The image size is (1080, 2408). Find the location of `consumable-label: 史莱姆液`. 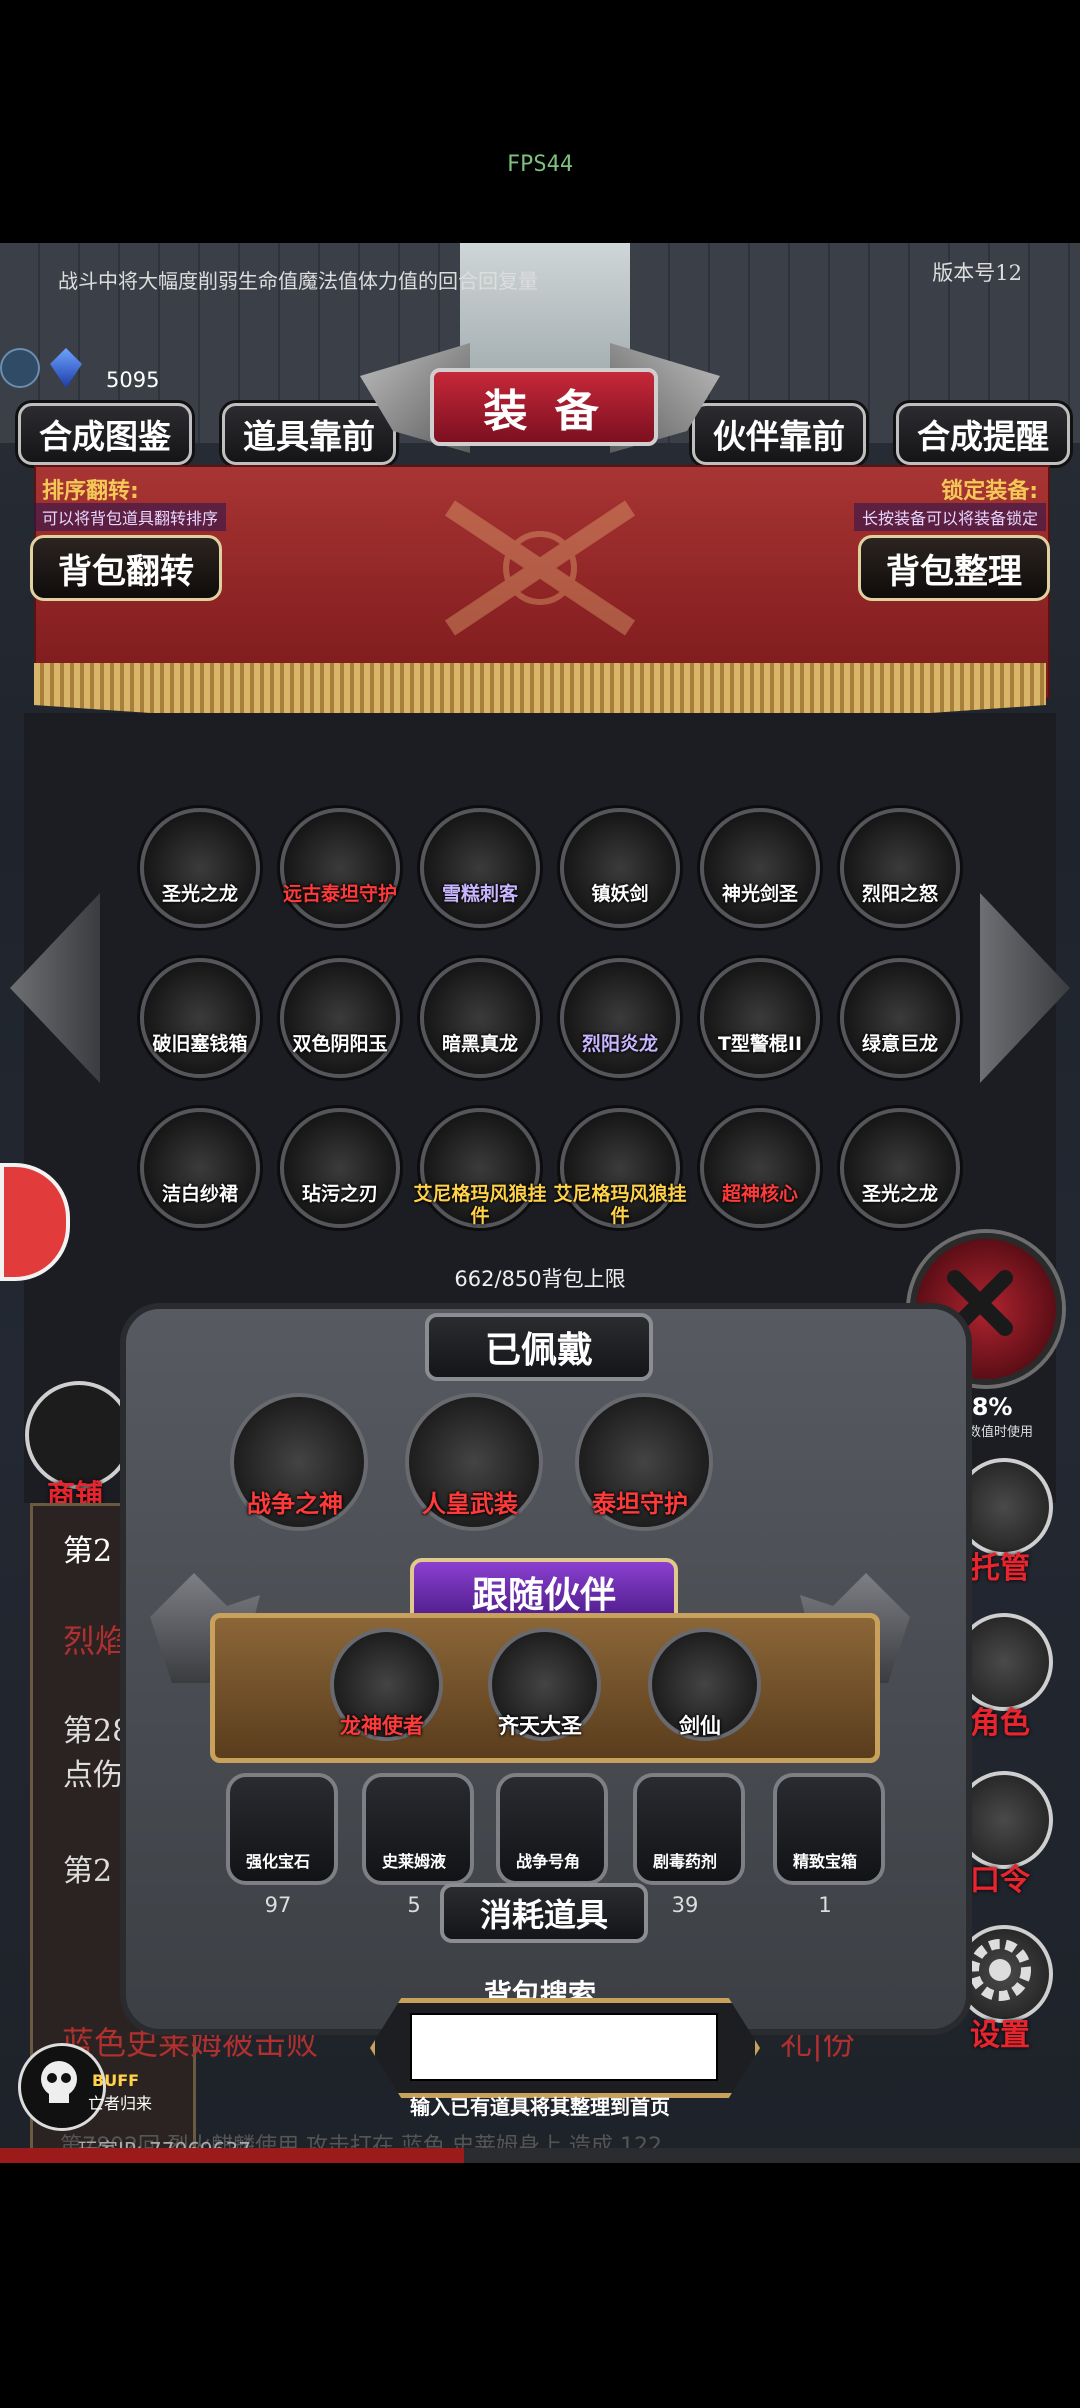

consumable-label: 史莱姆液 is located at coordinates (413, 1861).